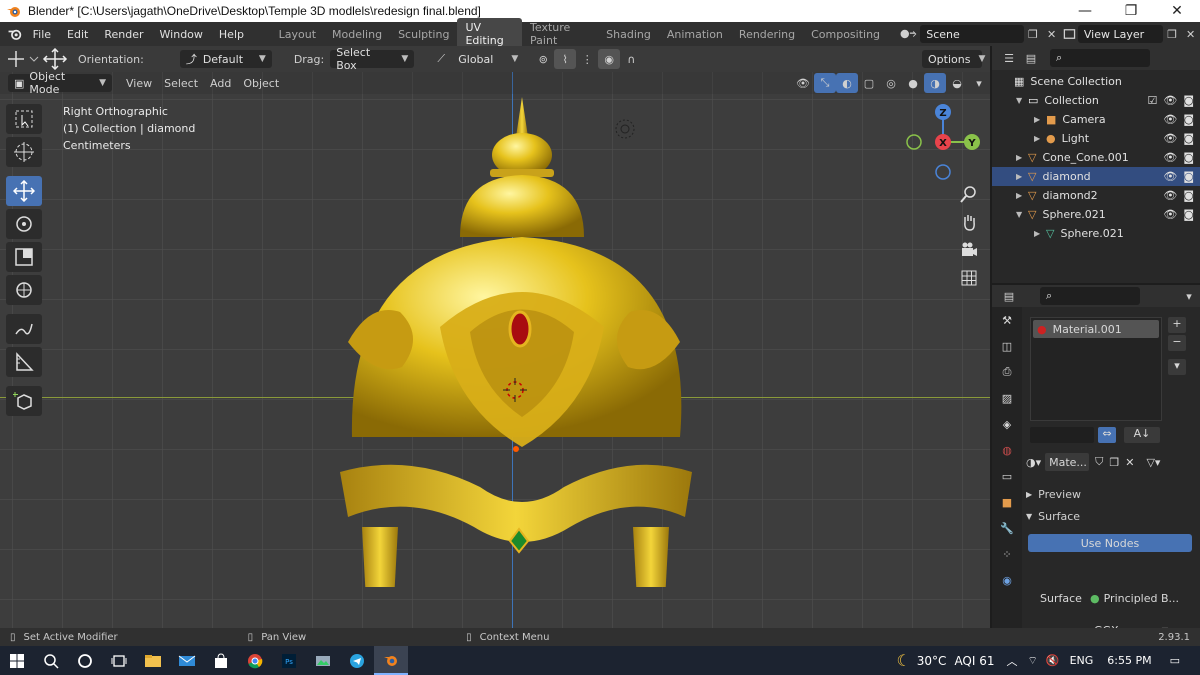 This screenshot has height=675, width=1200. Describe the element at coordinates (153, 660) in the screenshot. I see `file-explorer-icon` at that location.